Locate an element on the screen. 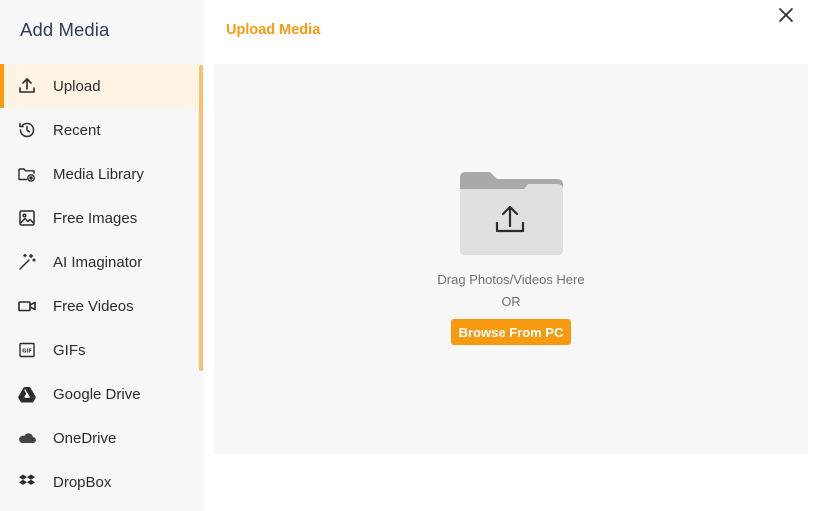  sidebar-item-media-library: Media Library is located at coordinates (99, 174).